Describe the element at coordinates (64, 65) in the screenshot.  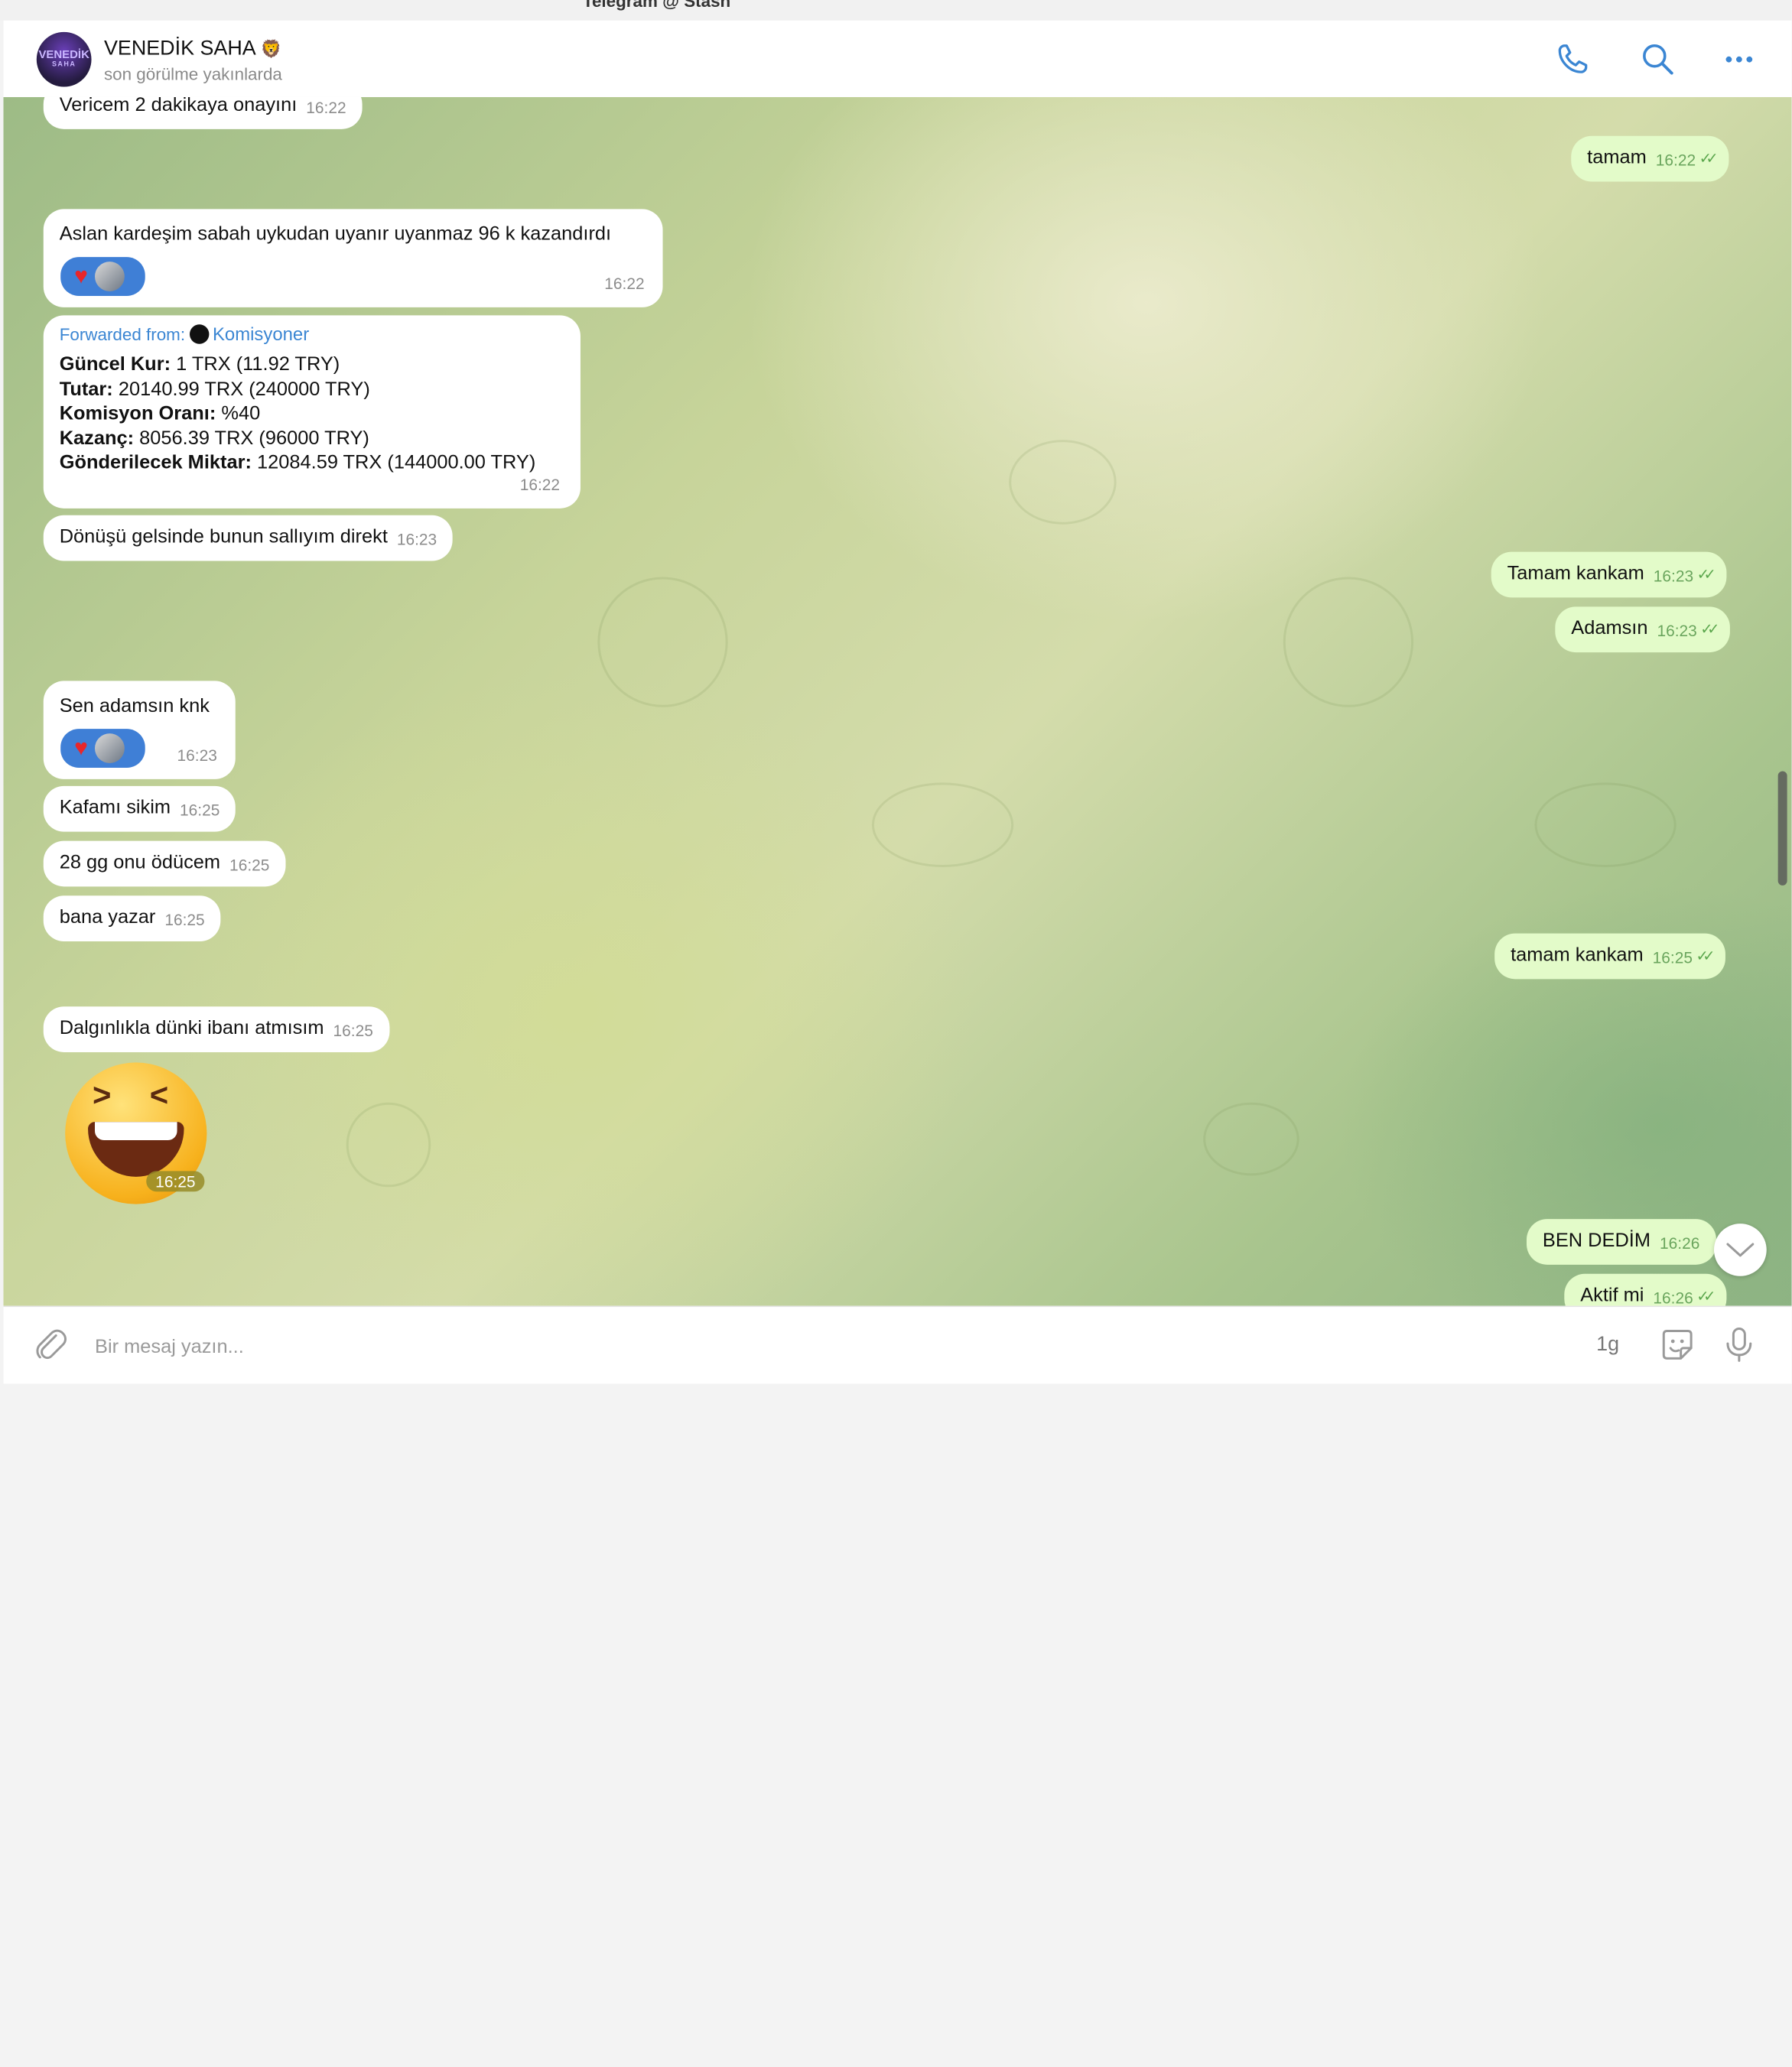
I see `avatar-subtext: SAHA` at that location.